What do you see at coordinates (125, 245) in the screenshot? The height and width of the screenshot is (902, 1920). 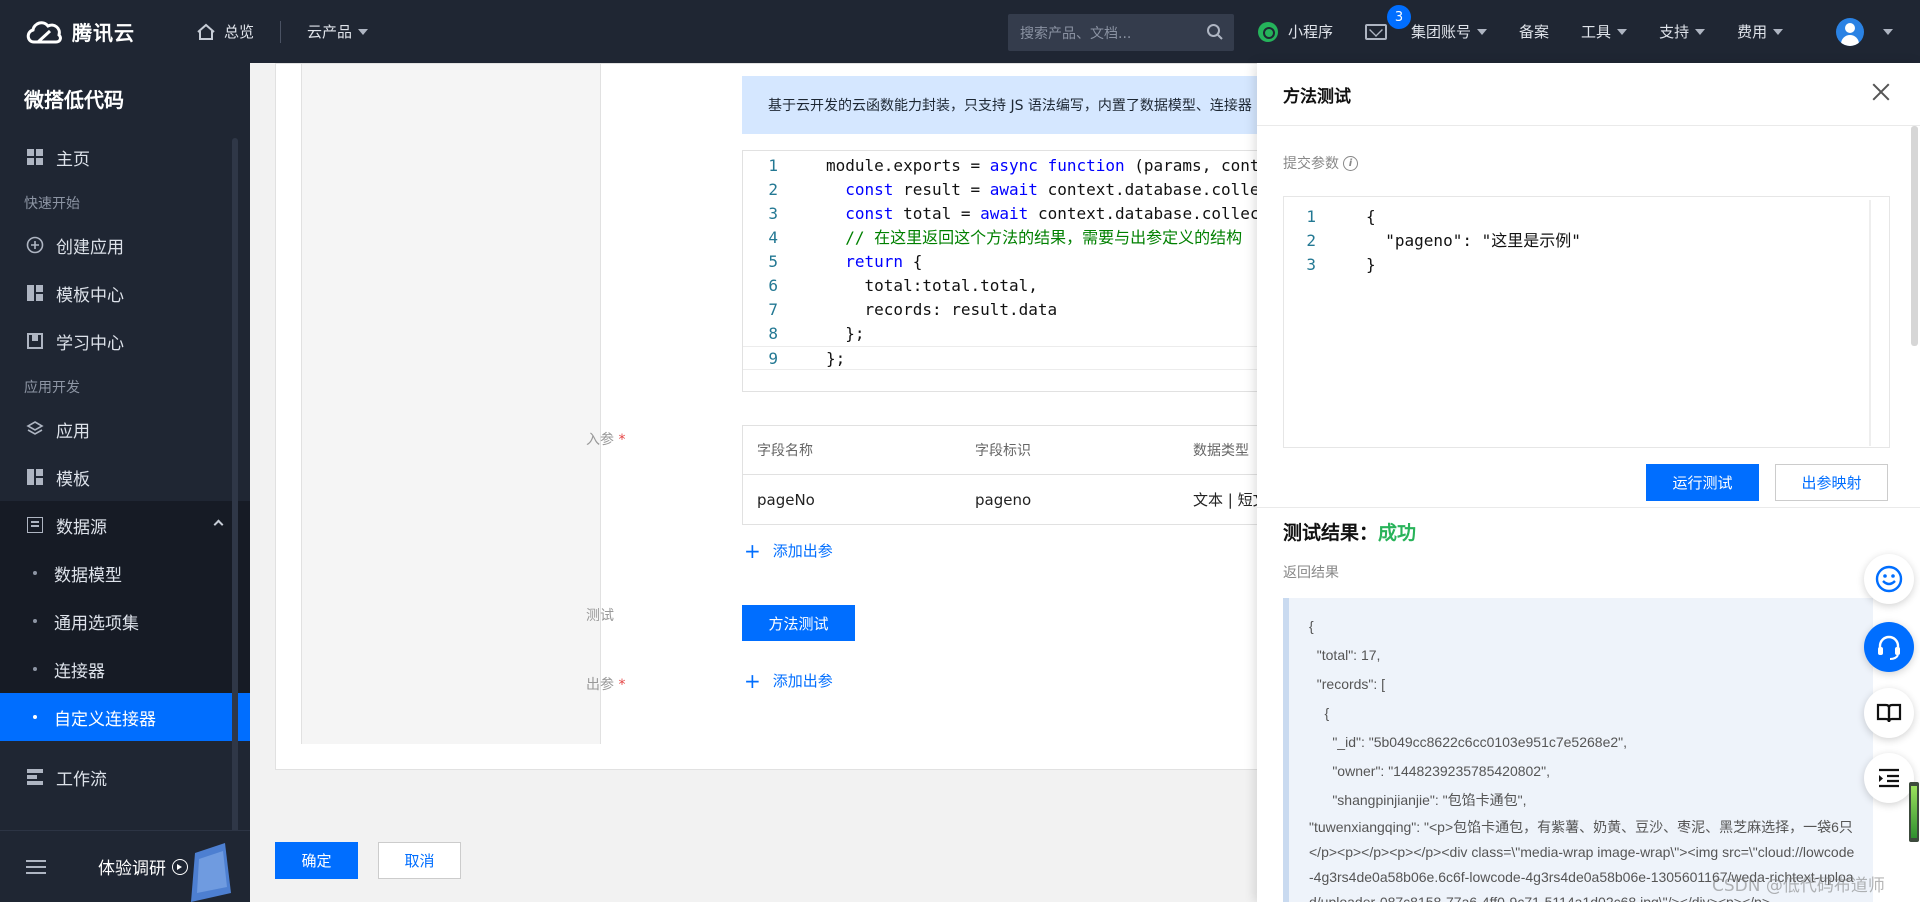 I see `sidebar-item-create-app: 创建应用` at bounding box center [125, 245].